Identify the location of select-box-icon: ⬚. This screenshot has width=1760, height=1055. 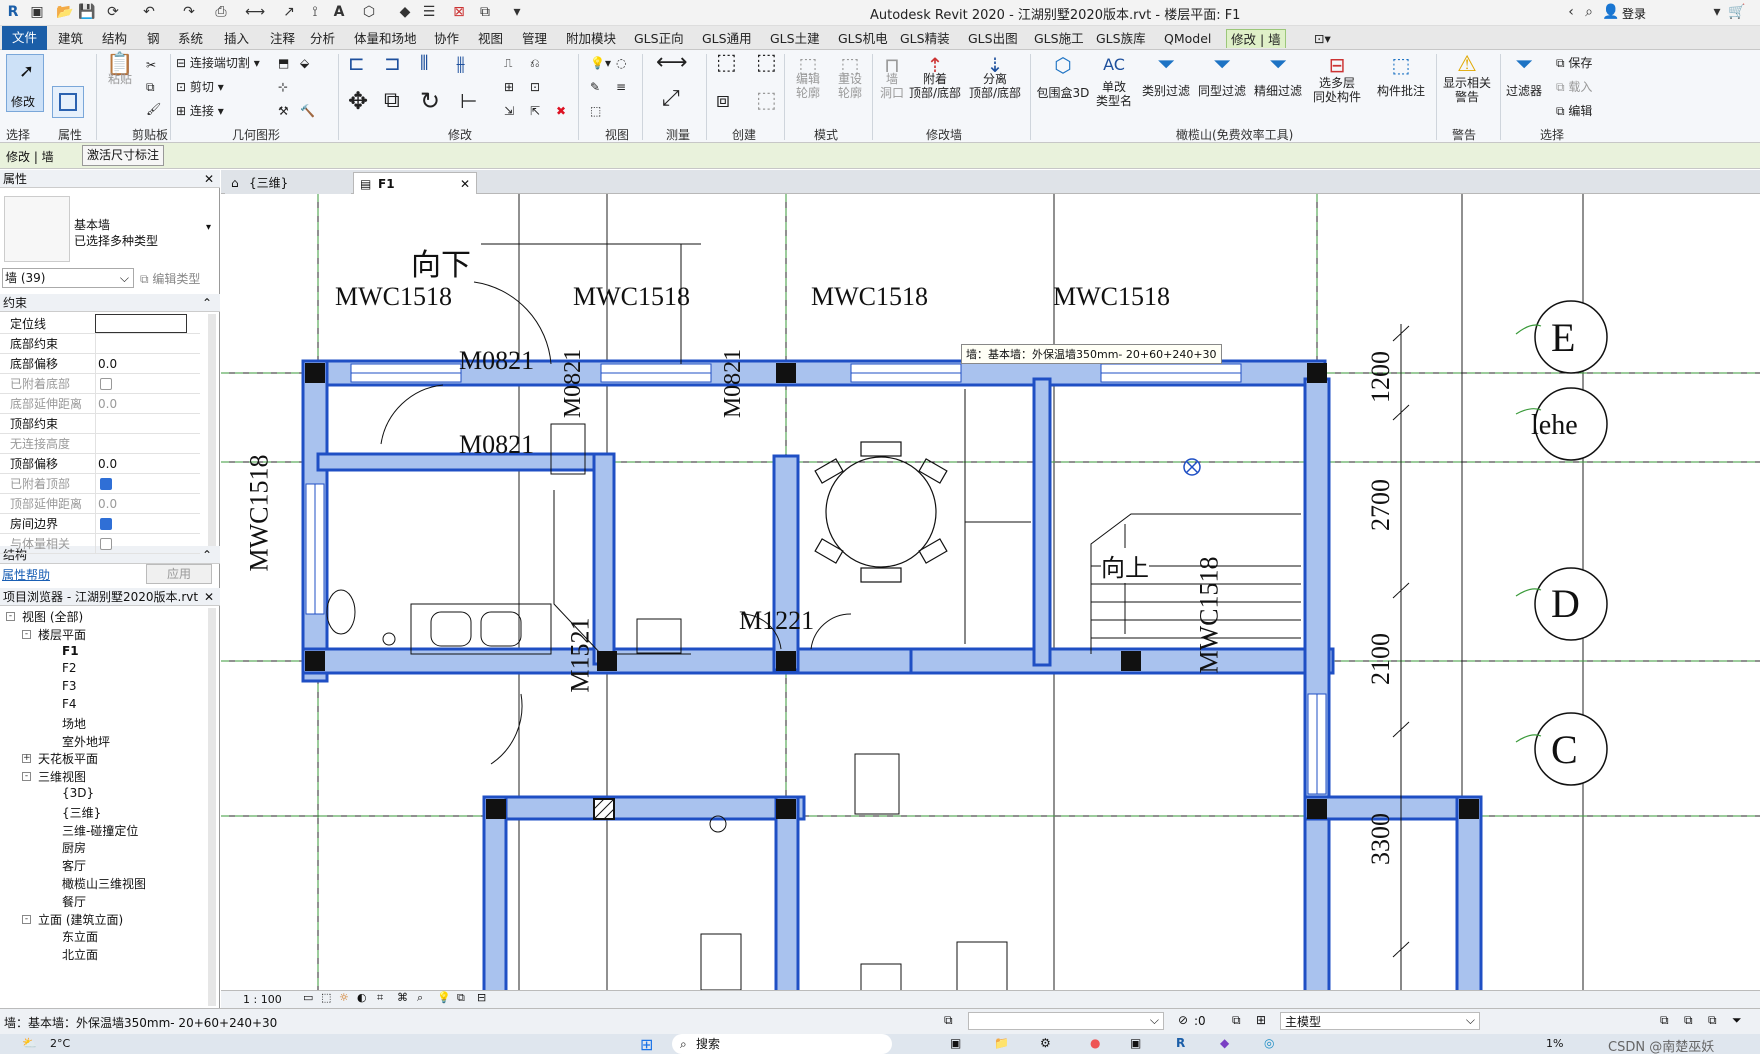
(595, 111).